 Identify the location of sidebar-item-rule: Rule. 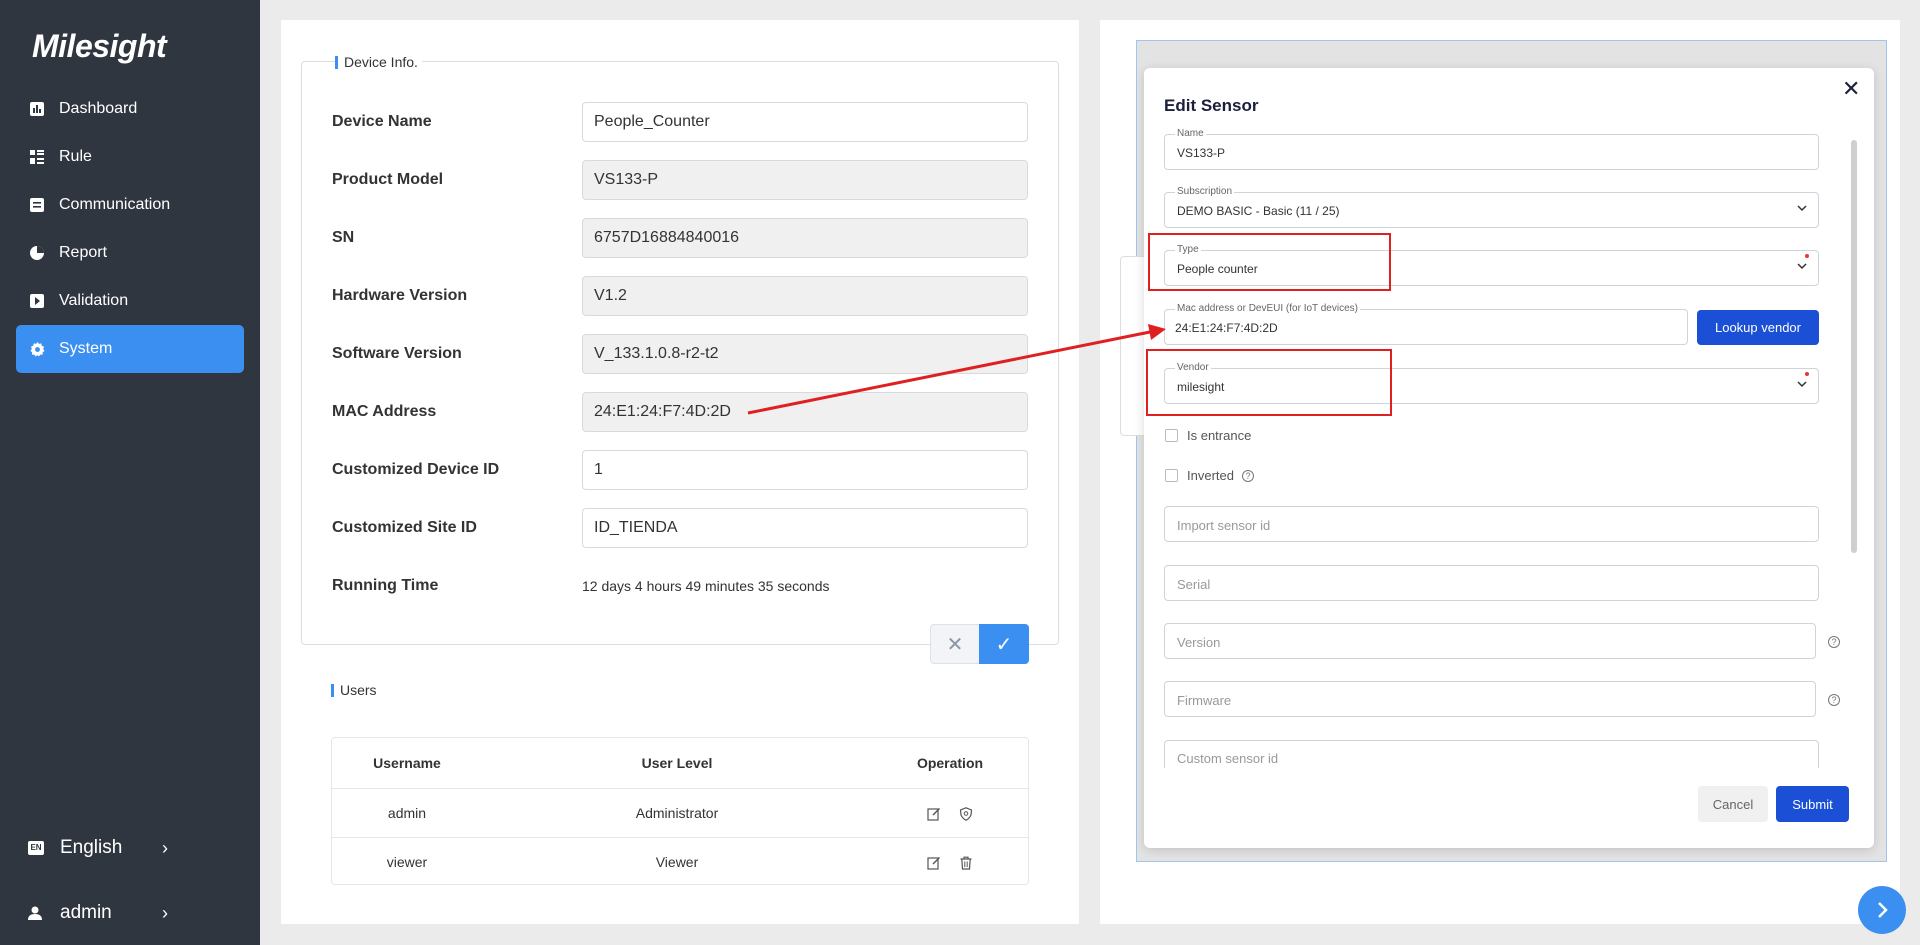
(130, 157).